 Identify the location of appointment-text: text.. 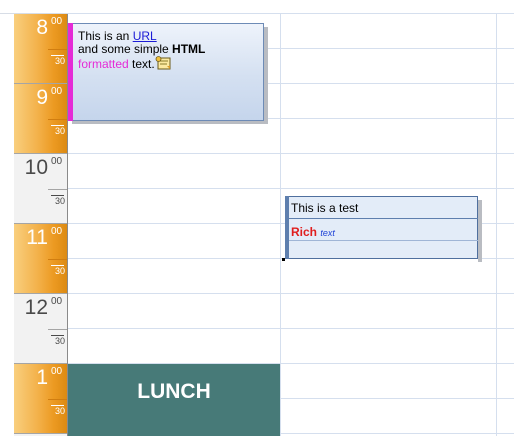
(141, 64).